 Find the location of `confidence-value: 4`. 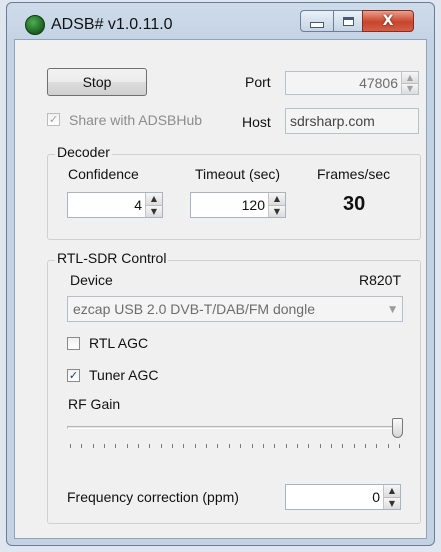

confidence-value: 4 is located at coordinates (138, 205).